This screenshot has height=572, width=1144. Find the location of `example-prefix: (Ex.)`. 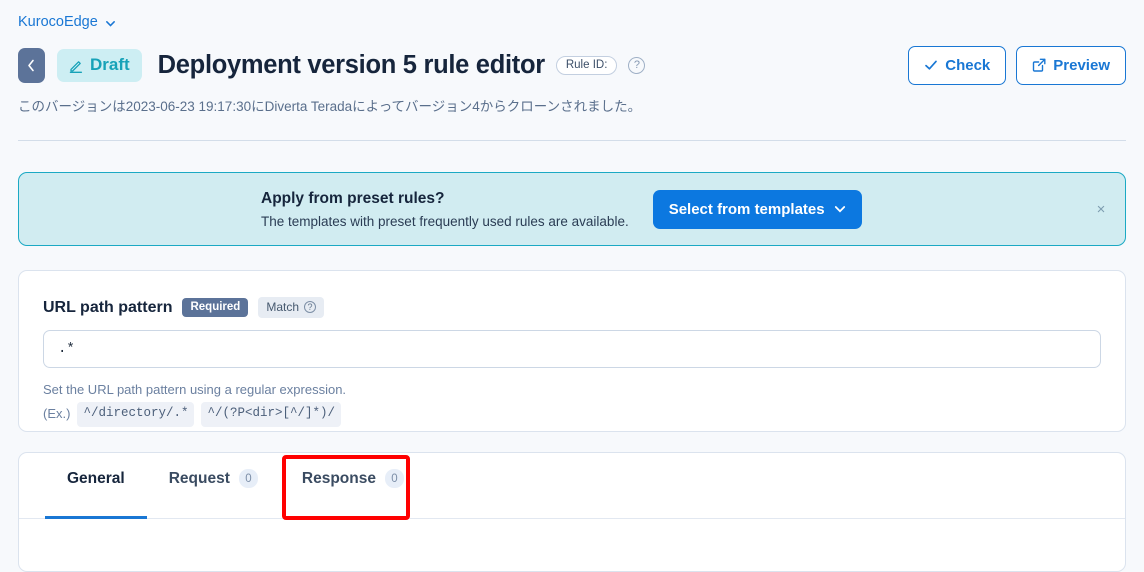

example-prefix: (Ex.) is located at coordinates (57, 414).